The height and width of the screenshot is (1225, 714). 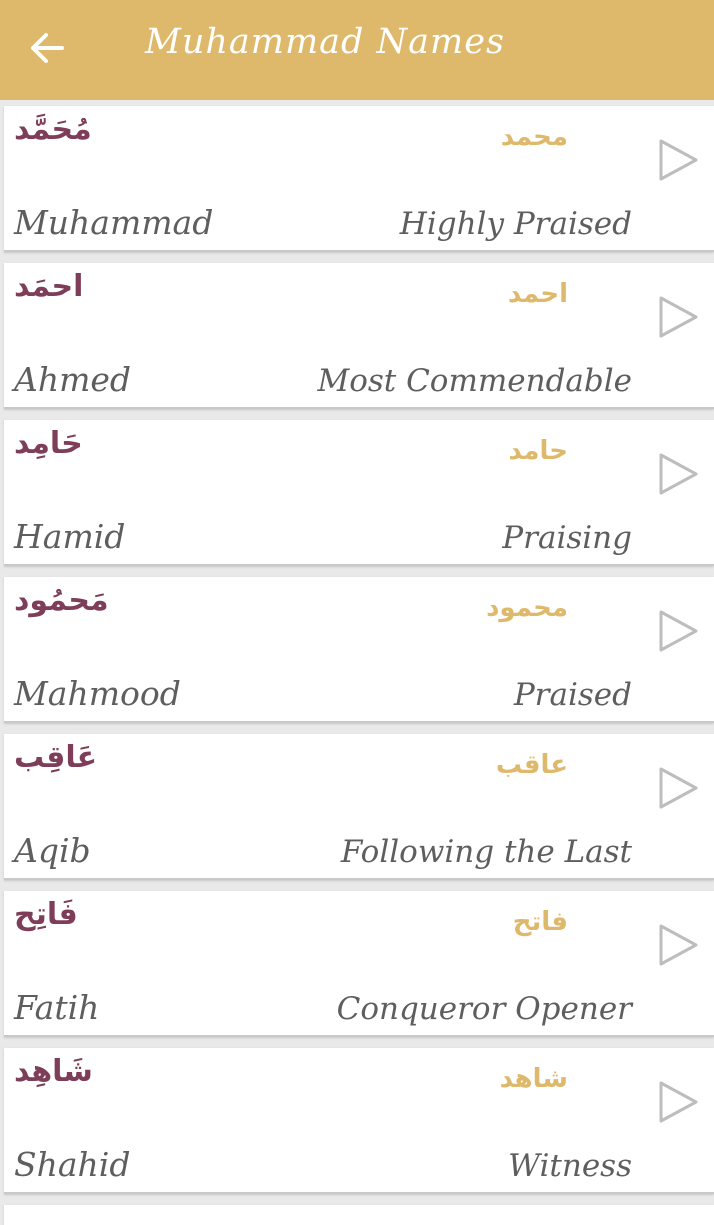 What do you see at coordinates (570, 1166) in the screenshot?
I see `name-meaning: Witness` at bounding box center [570, 1166].